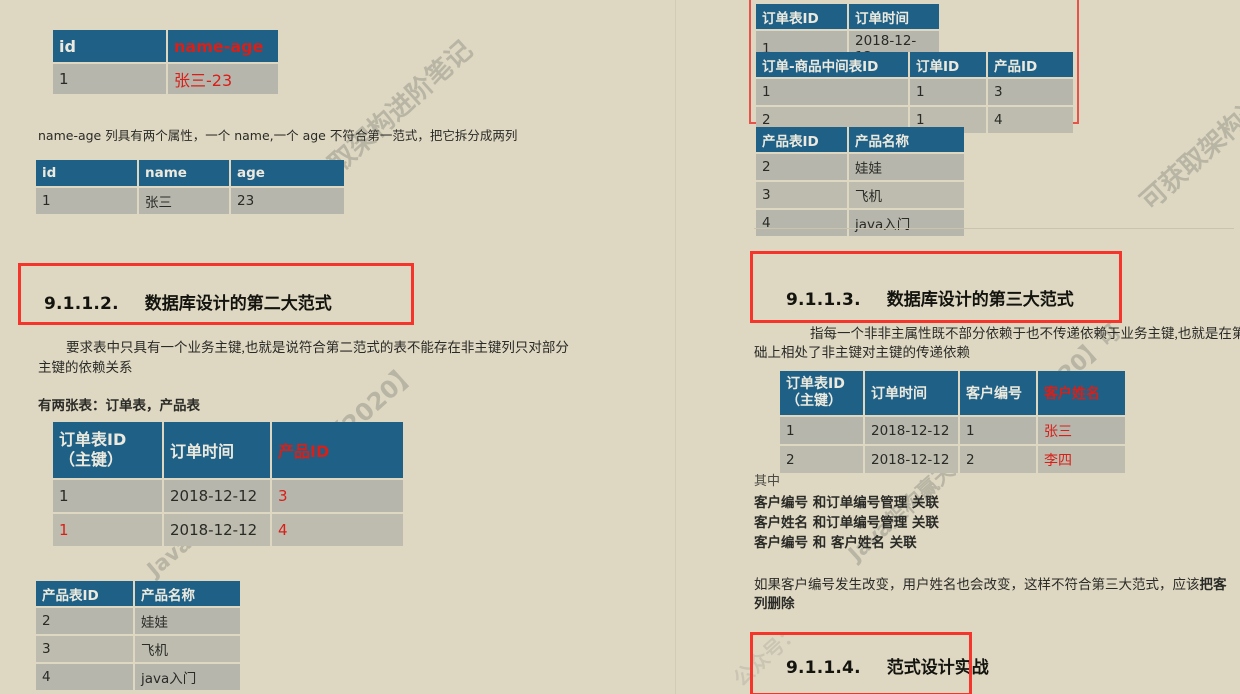 The image size is (1240, 694). What do you see at coordinates (119, 405) in the screenshot?
I see `paragraph-two-tables: 有两张表：订单表，产品表` at bounding box center [119, 405].